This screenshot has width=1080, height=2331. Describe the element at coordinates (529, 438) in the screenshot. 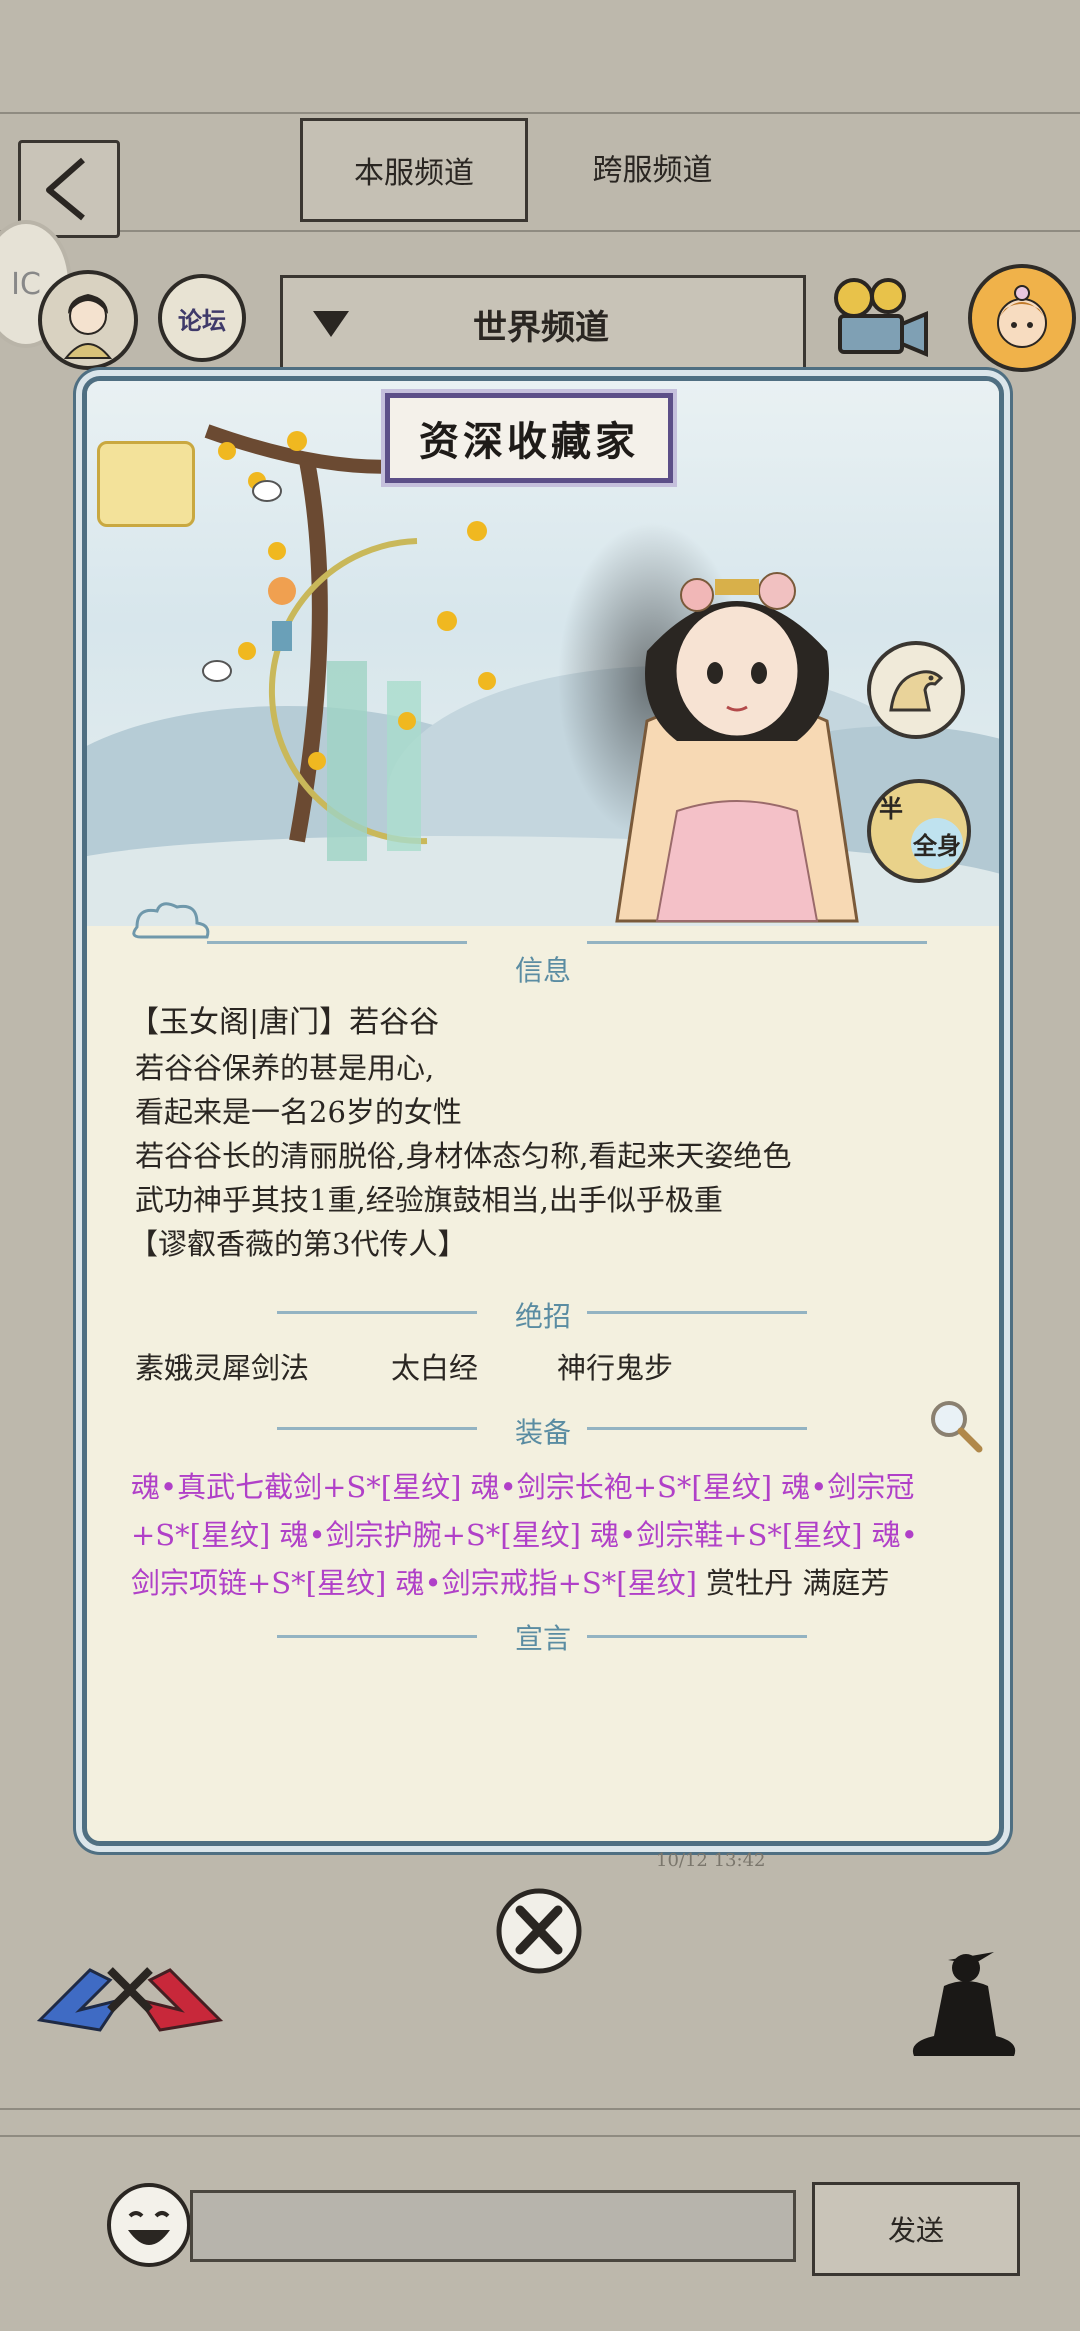

I see `title-plate: 资深收藏家` at that location.